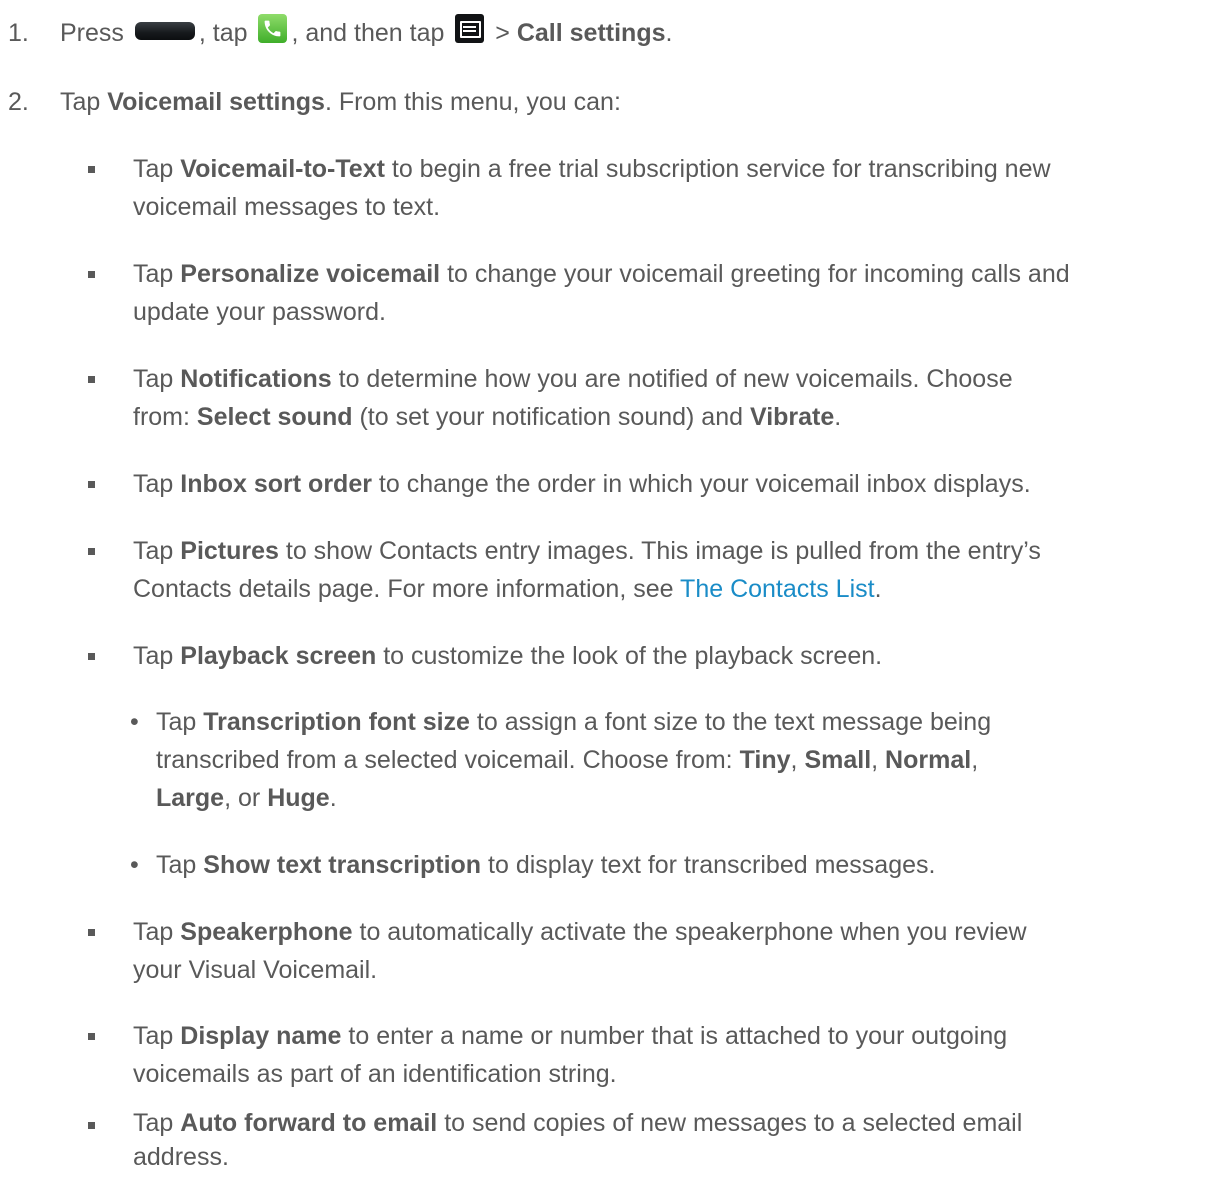 The height and width of the screenshot is (1182, 1219). I want to click on step-number: 2., so click(18, 102).